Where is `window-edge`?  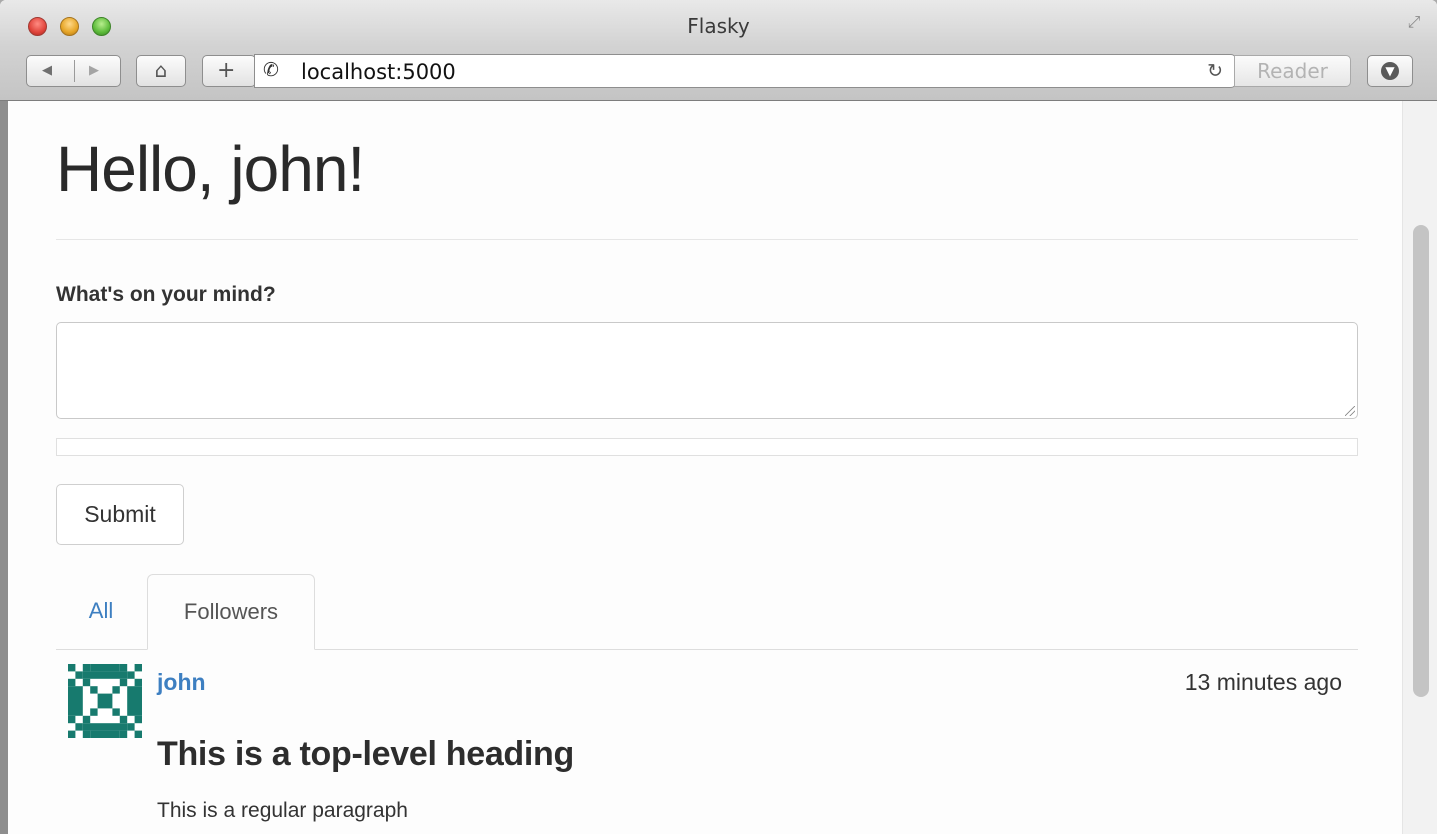 window-edge is located at coordinates (4, 467).